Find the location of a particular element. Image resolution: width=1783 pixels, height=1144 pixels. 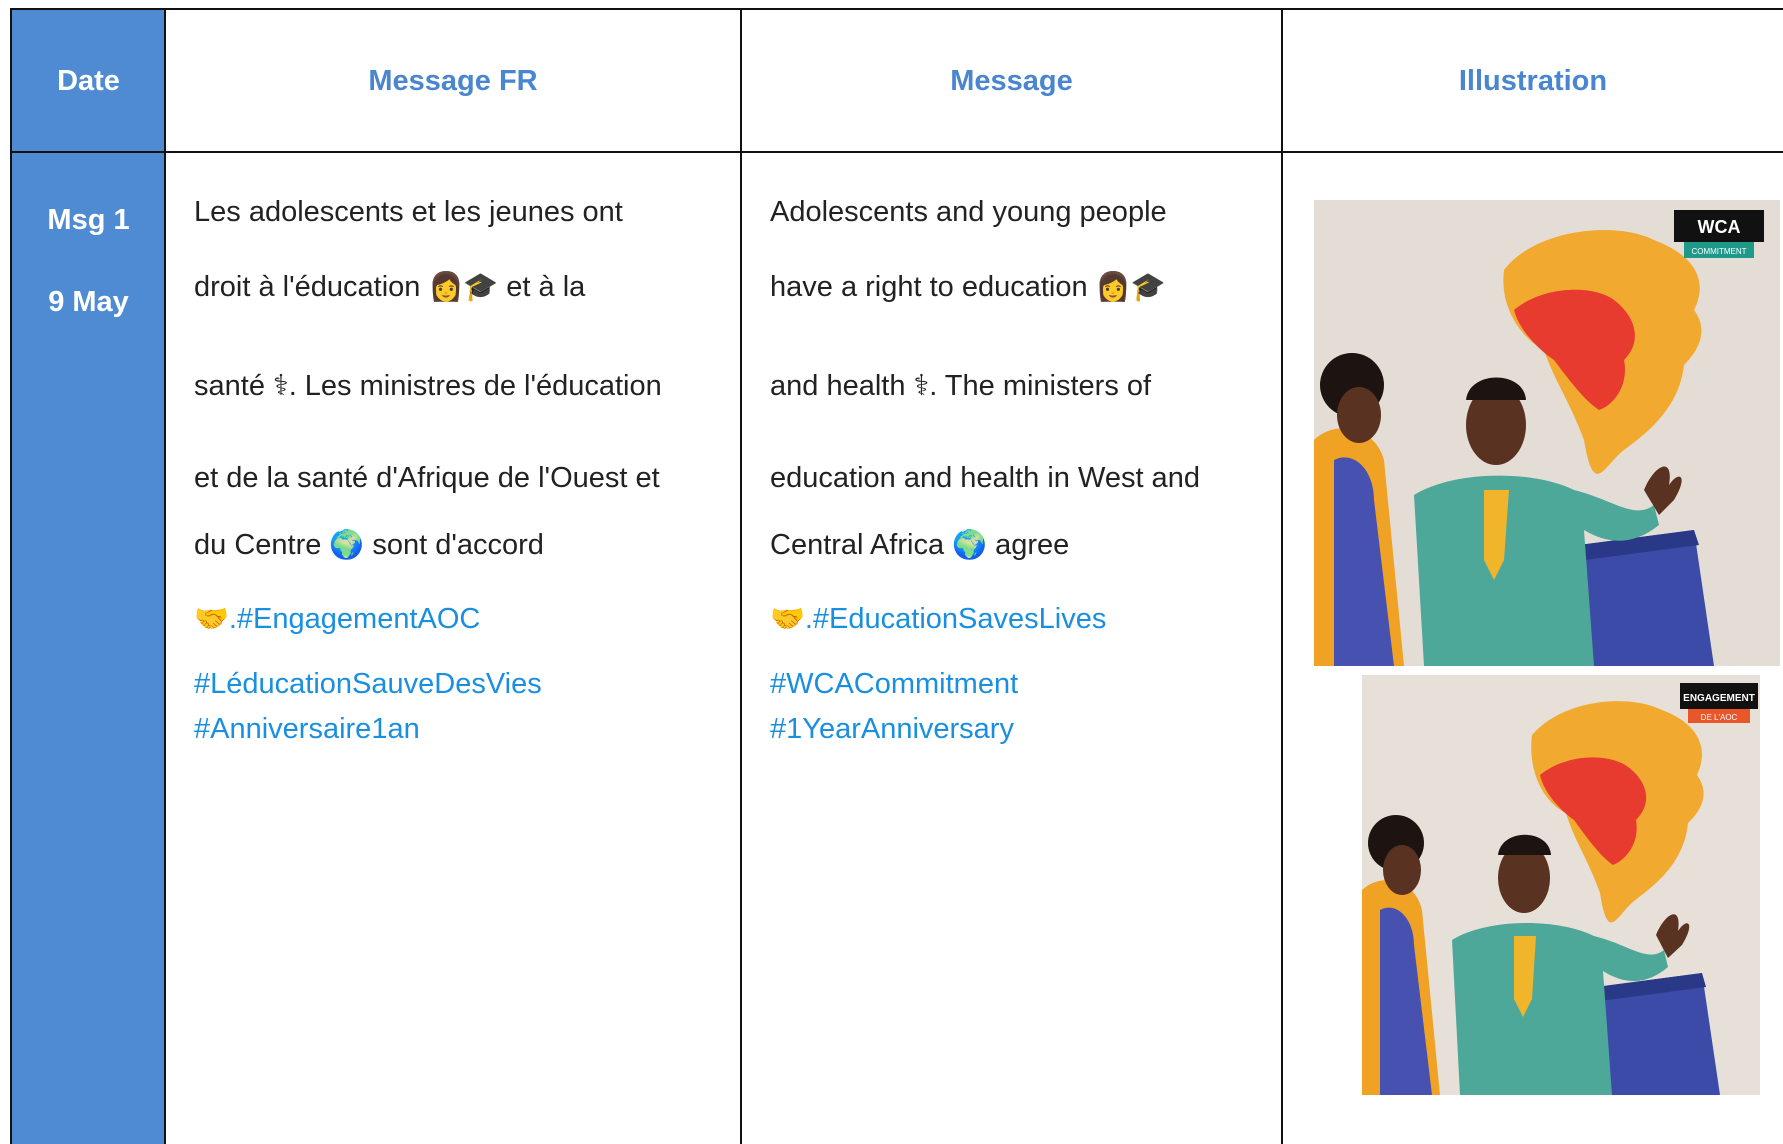

fr-line-3: santé ⚕. Les ministres de l'éducation is located at coordinates (428, 386).